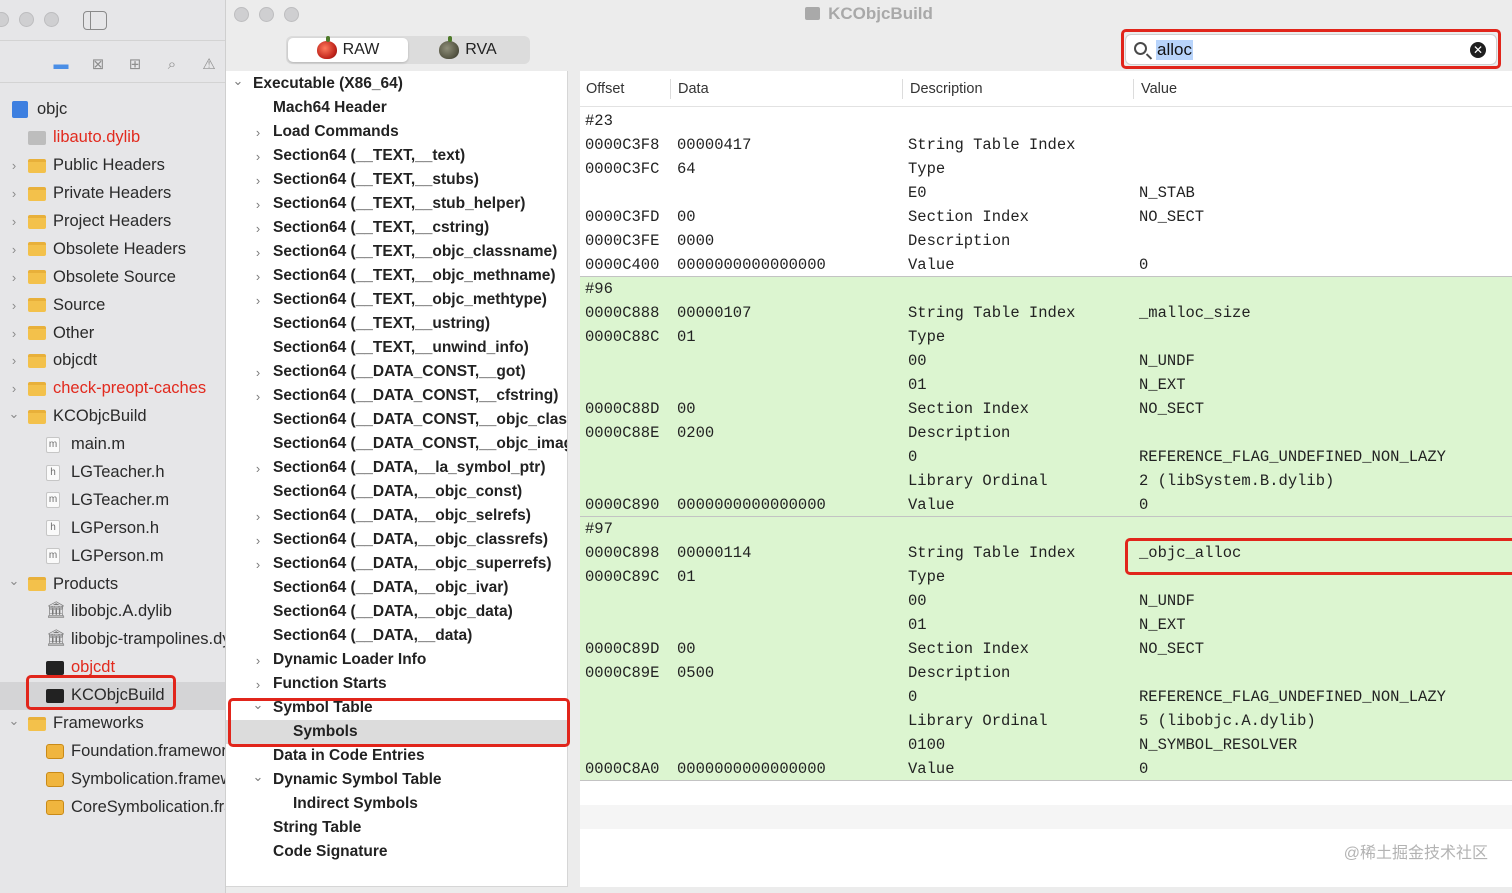 Image resolution: width=1512 pixels, height=893 pixels. I want to click on outline-item: › Section64 (__DATA,__objc_classrefs), so click(396, 540).